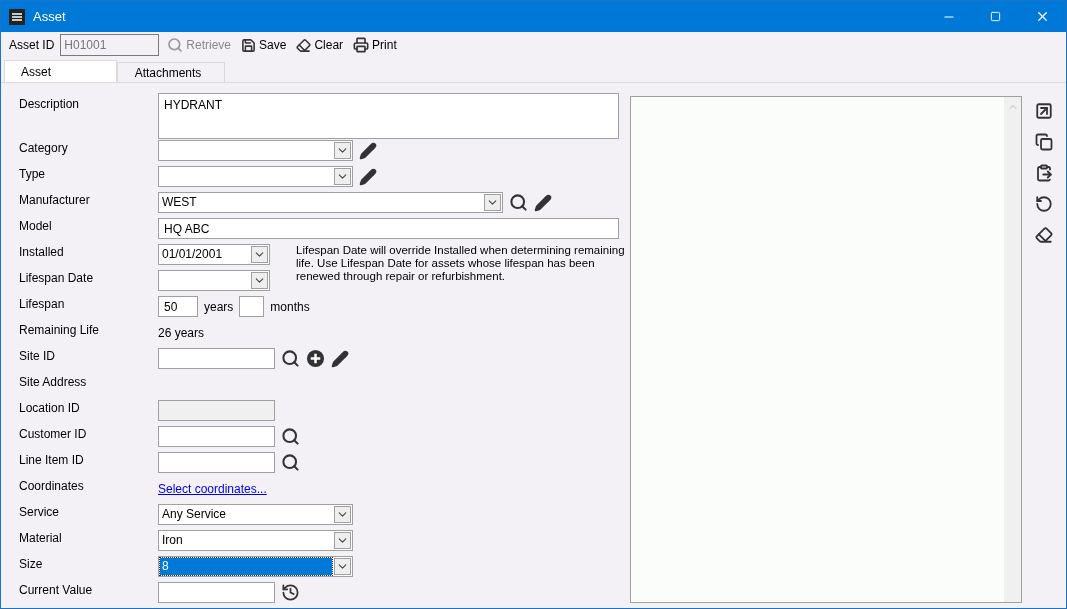 The height and width of the screenshot is (609, 1067). What do you see at coordinates (1044, 111) in the screenshot?
I see `expand-icon` at bounding box center [1044, 111].